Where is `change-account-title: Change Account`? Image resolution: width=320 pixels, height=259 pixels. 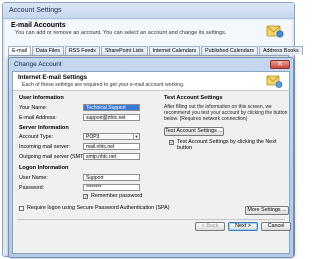 change-account-title: Change Account is located at coordinates (38, 64).